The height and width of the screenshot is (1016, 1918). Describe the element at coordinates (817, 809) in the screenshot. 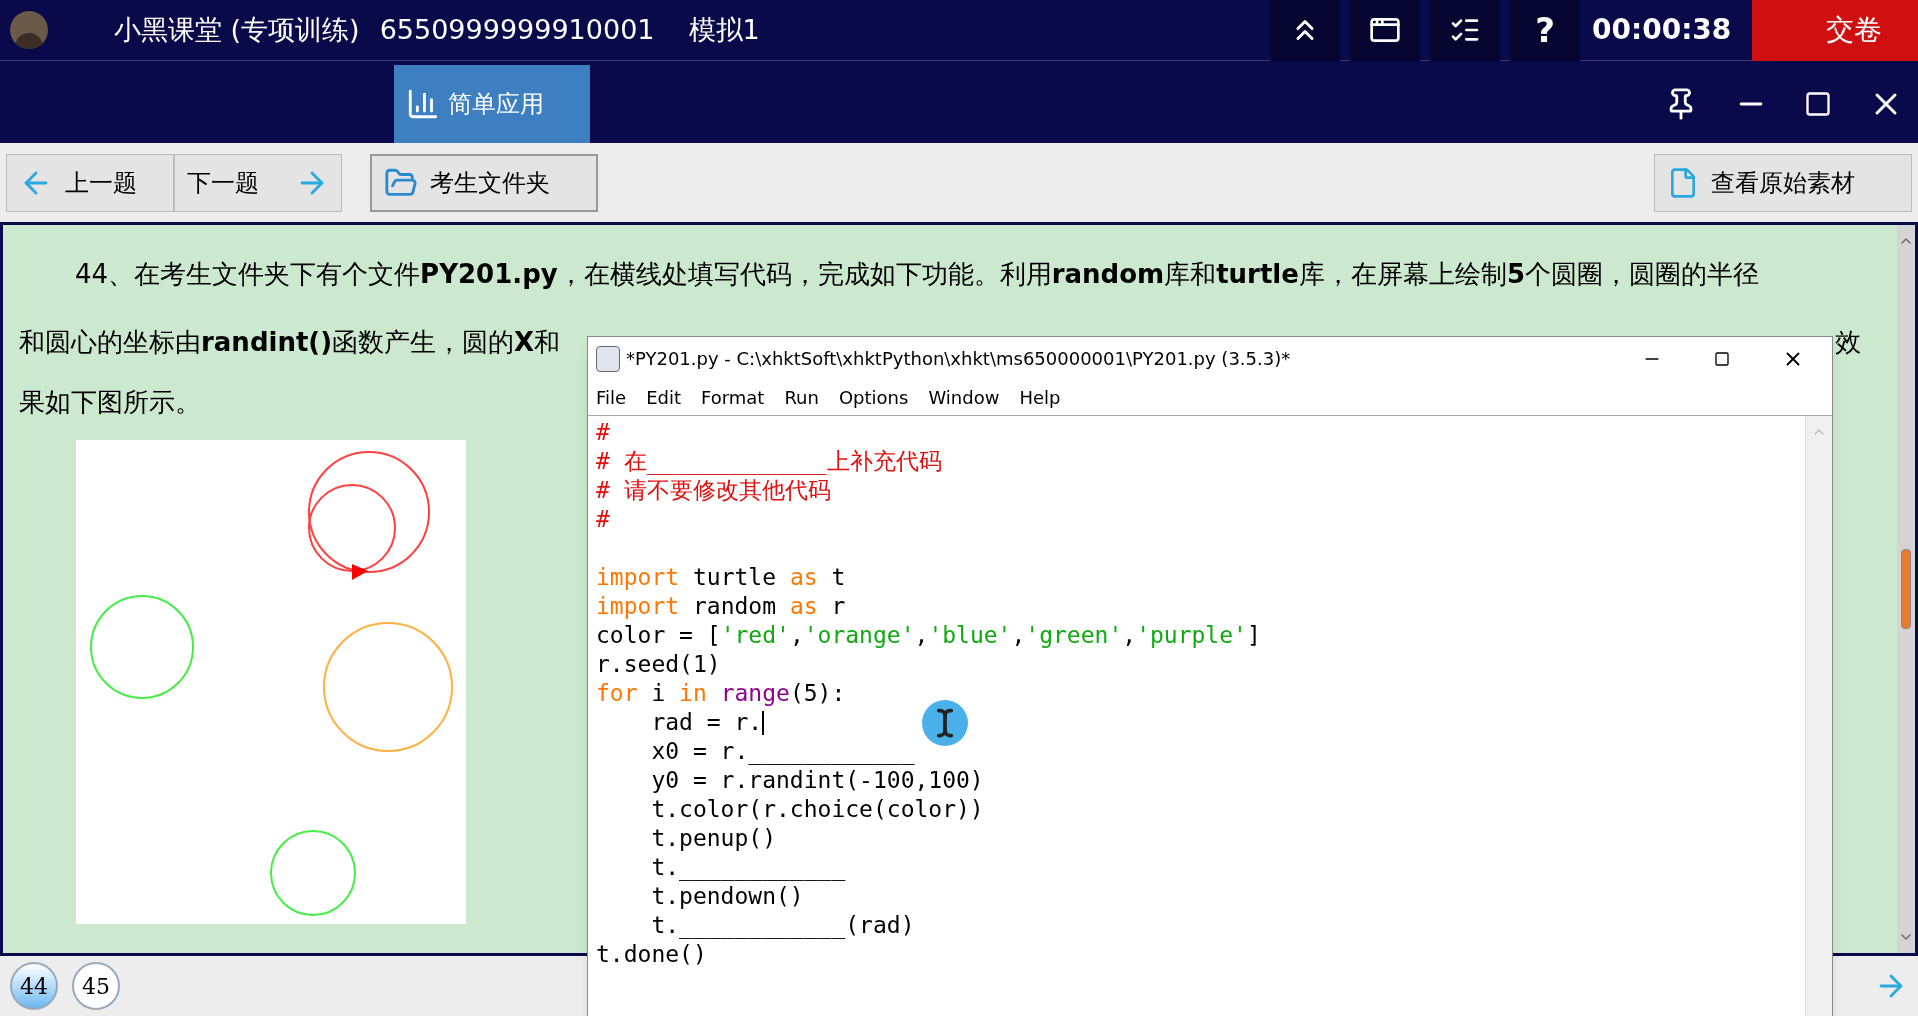

I see `code-text: t.color(r.choice(color))` at that location.